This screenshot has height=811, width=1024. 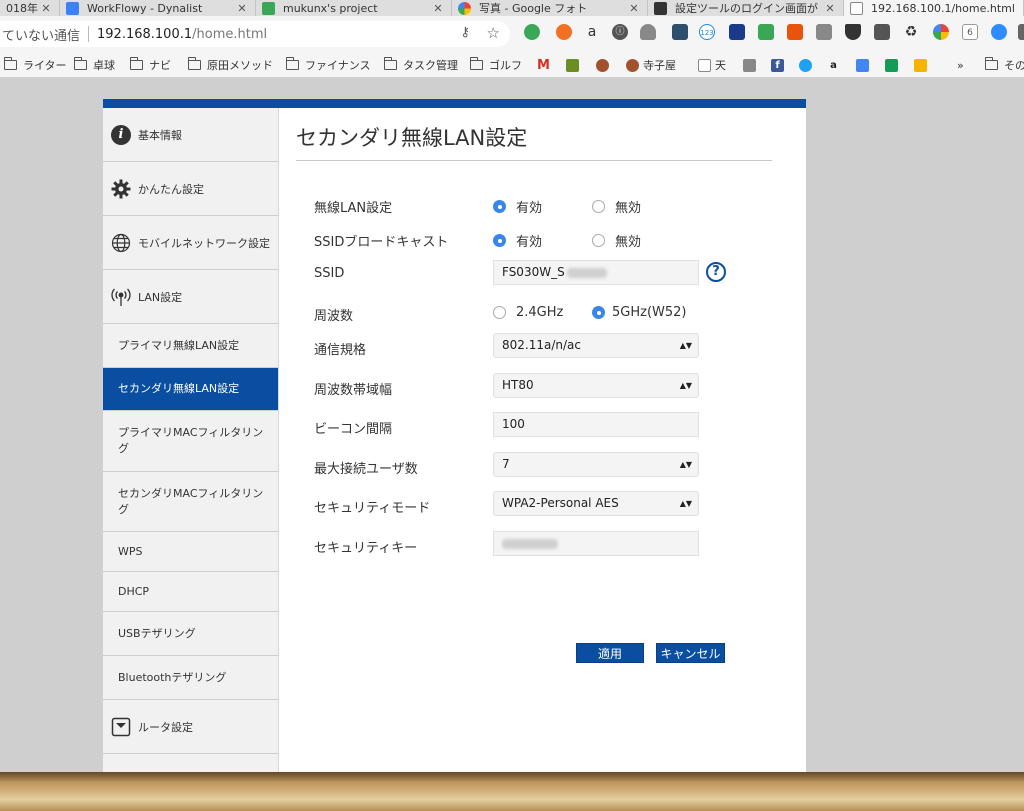 What do you see at coordinates (737, 32) in the screenshot?
I see `flag-icon` at bounding box center [737, 32].